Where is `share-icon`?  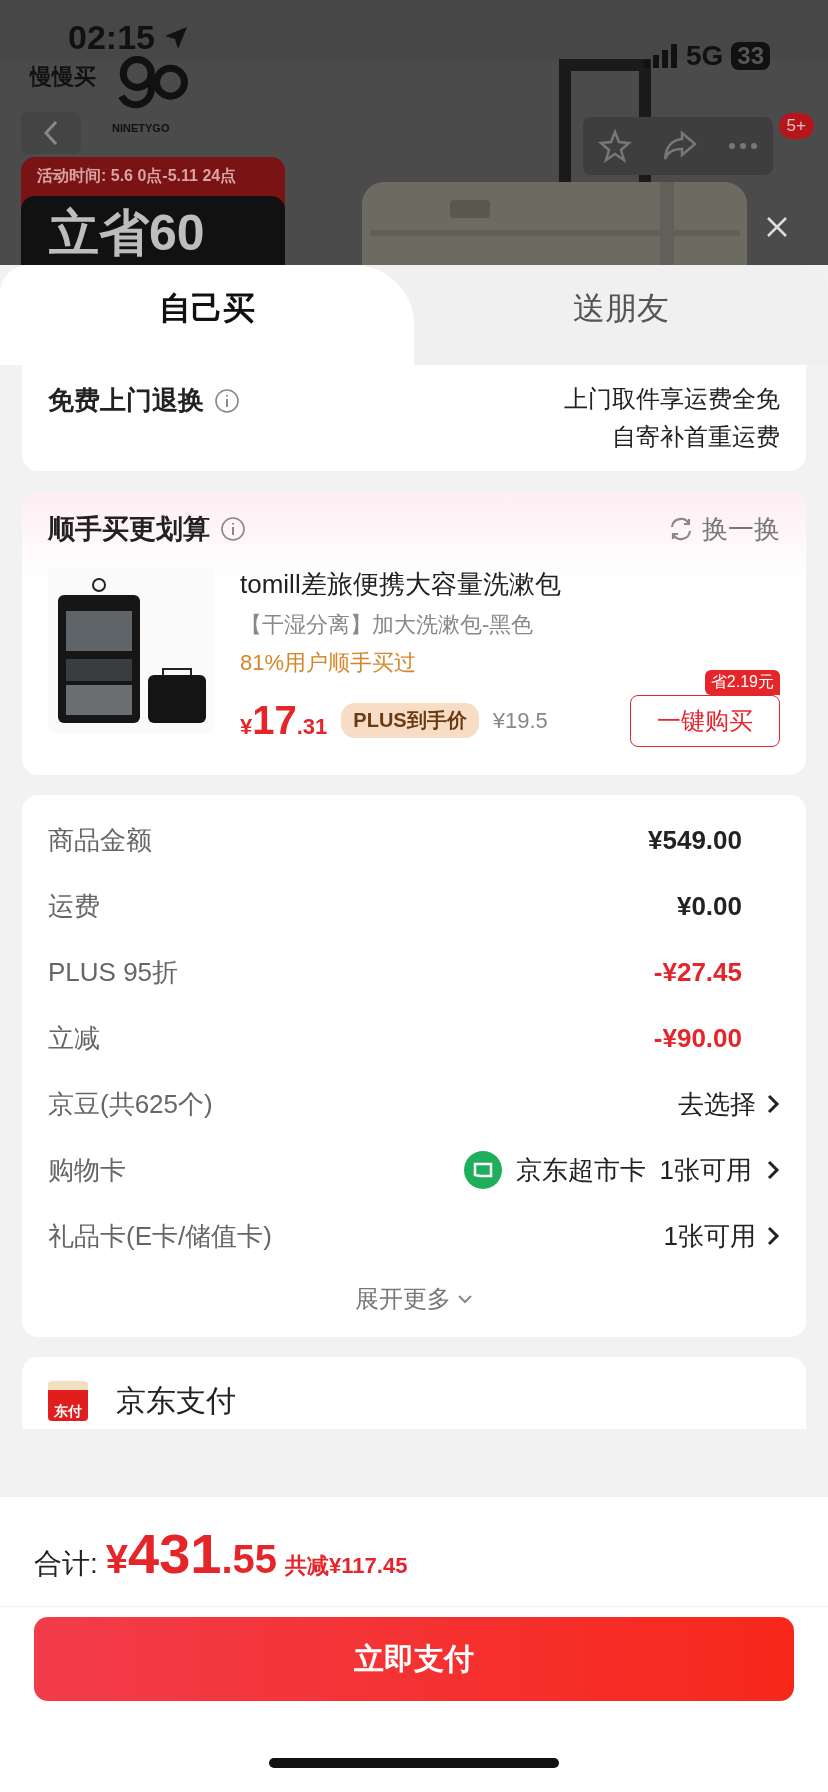
share-icon is located at coordinates (680, 146).